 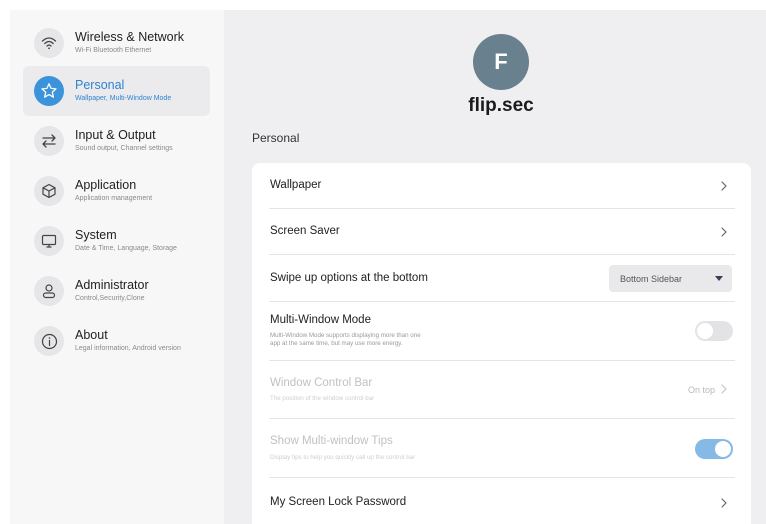 I want to click on setting-title: Screen Saver, so click(x=305, y=231).